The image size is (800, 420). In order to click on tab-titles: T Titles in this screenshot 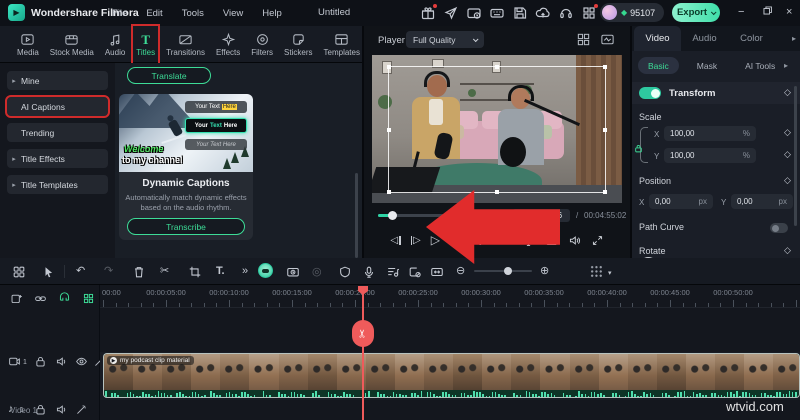, I will do `click(146, 44)`.